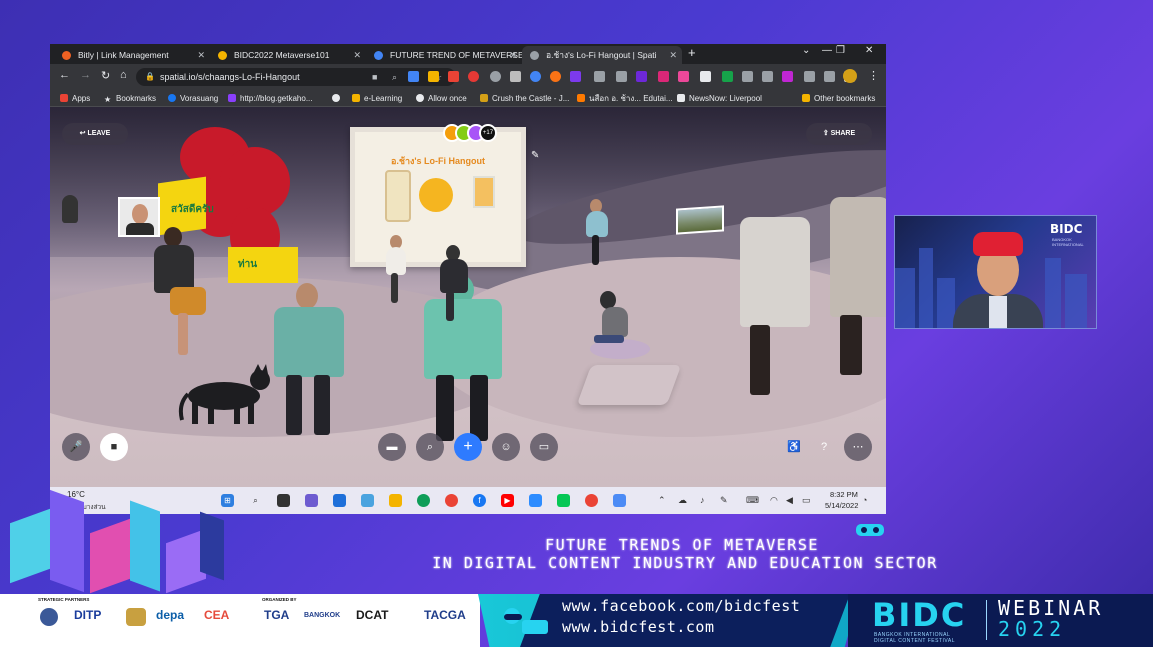  Describe the element at coordinates (873, 75) in the screenshot. I see `menu-kebab-icon: ⋮` at that location.